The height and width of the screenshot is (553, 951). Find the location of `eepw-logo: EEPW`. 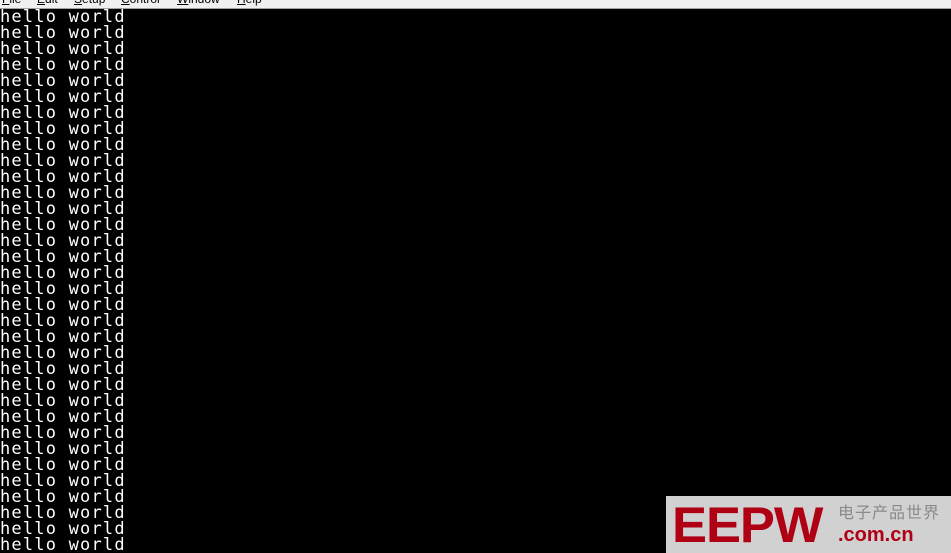

eepw-logo: EEPW is located at coordinates (747, 525).